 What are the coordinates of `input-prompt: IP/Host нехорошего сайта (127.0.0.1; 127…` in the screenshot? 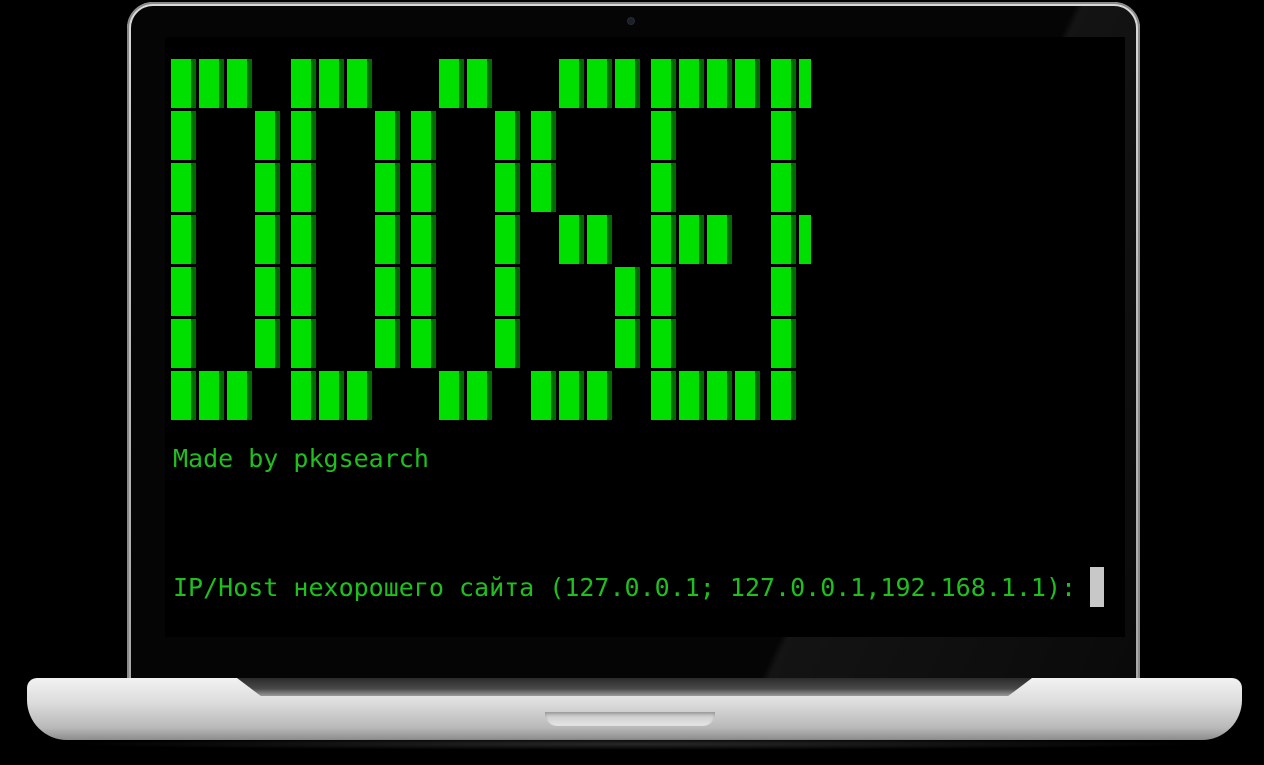 It's located at (639, 587).